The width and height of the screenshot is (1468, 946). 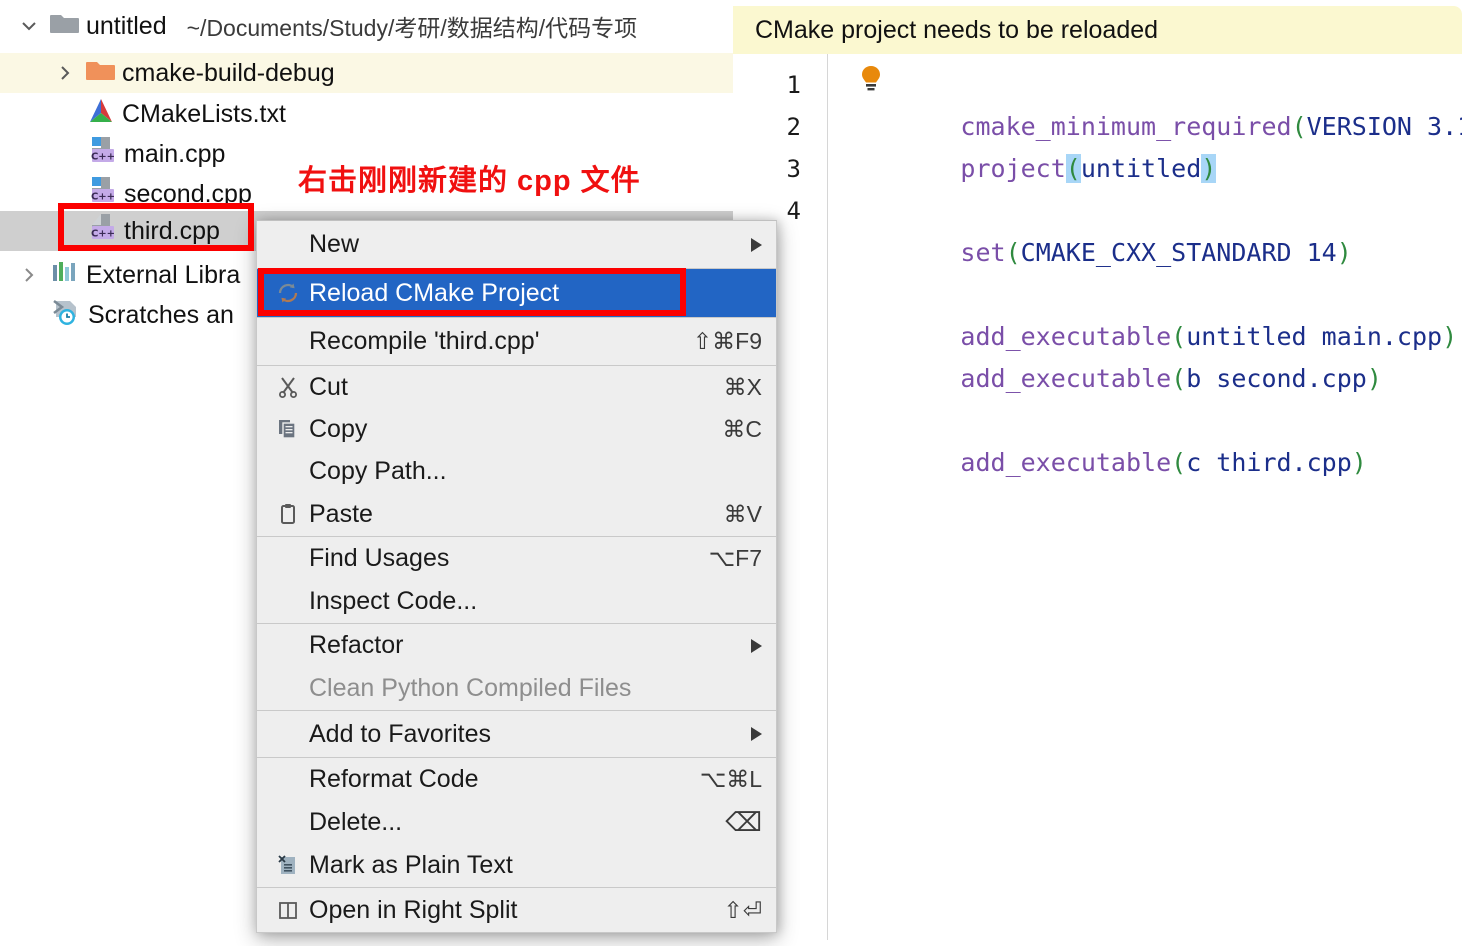 What do you see at coordinates (793, 169) in the screenshot?
I see `line-number: 3` at bounding box center [793, 169].